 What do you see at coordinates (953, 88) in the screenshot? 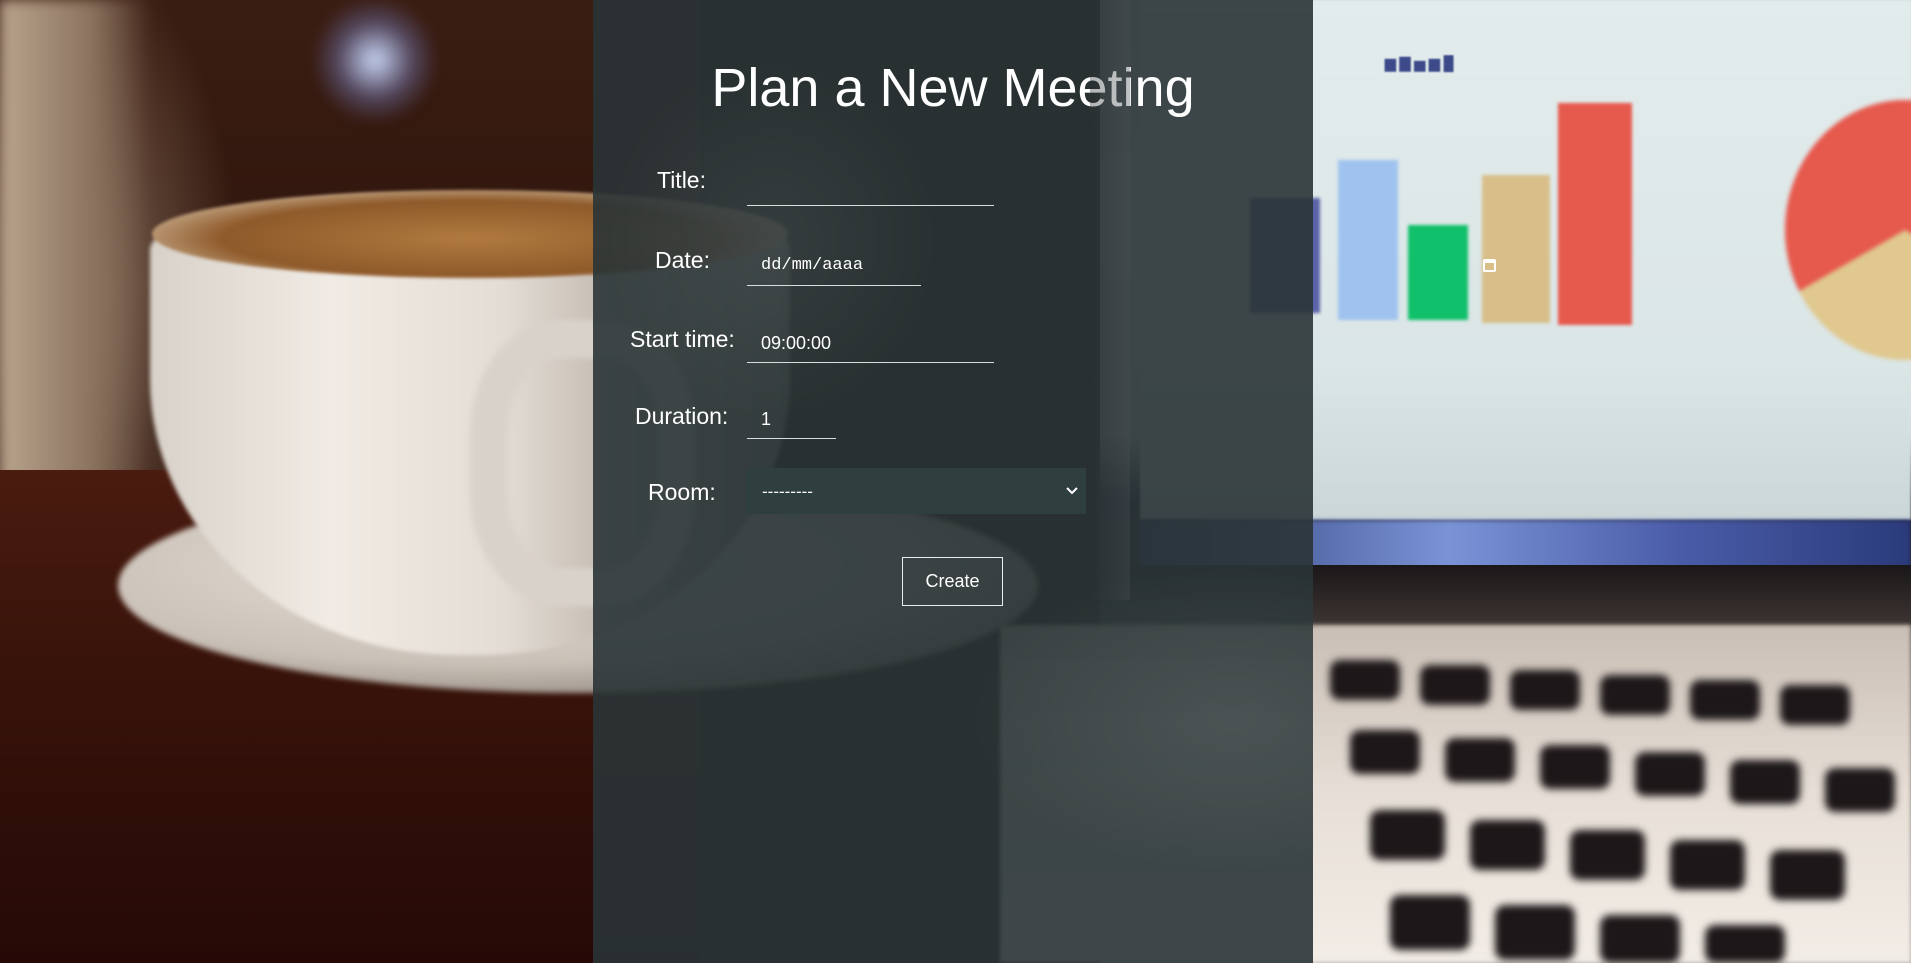
I see `page-title: Plan a New Meeting` at bounding box center [953, 88].